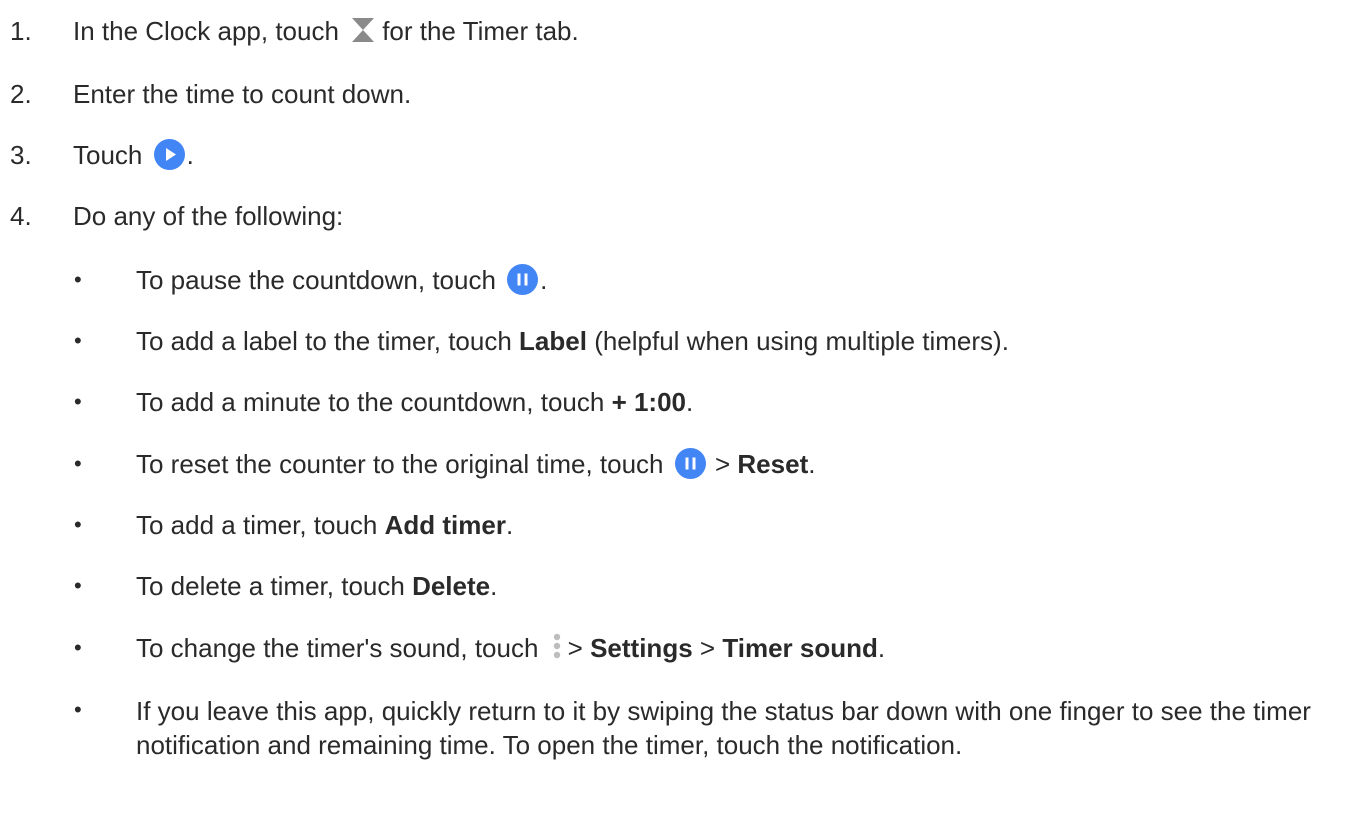 The height and width of the screenshot is (819, 1370). I want to click on step-number: 3., so click(21, 155).